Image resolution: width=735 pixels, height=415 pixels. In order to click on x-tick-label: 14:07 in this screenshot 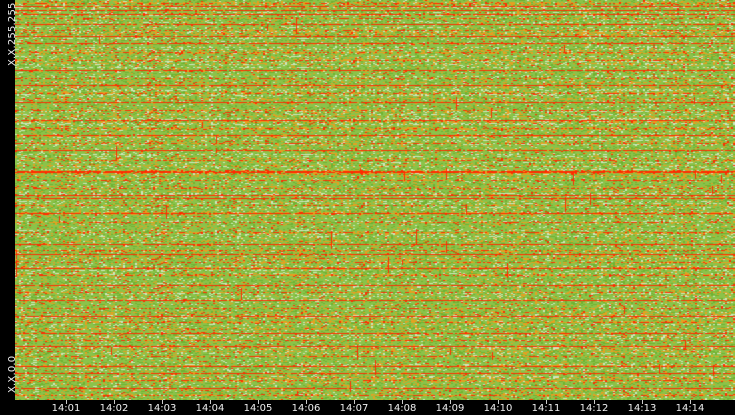, I will do `click(354, 408)`.